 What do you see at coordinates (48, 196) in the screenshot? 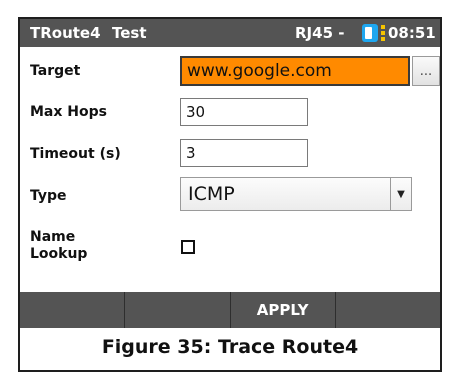
I see `type-label: Type` at bounding box center [48, 196].